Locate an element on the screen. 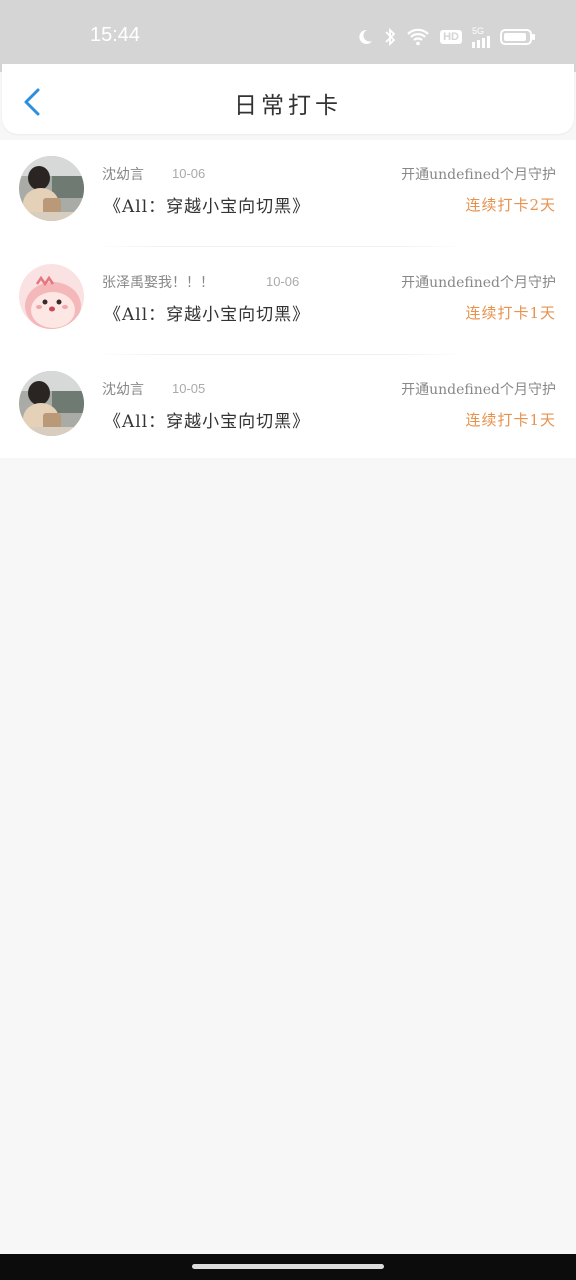 This screenshot has width=576, height=1280. header-bar: 日常打卡 is located at coordinates (288, 99).